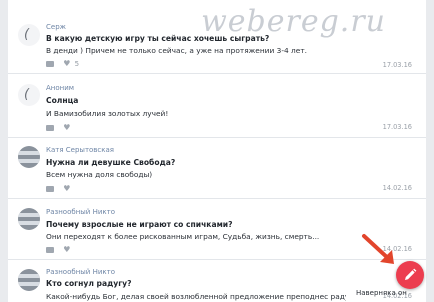  I want to click on author-name: Катя Серытовская, so click(80, 150).